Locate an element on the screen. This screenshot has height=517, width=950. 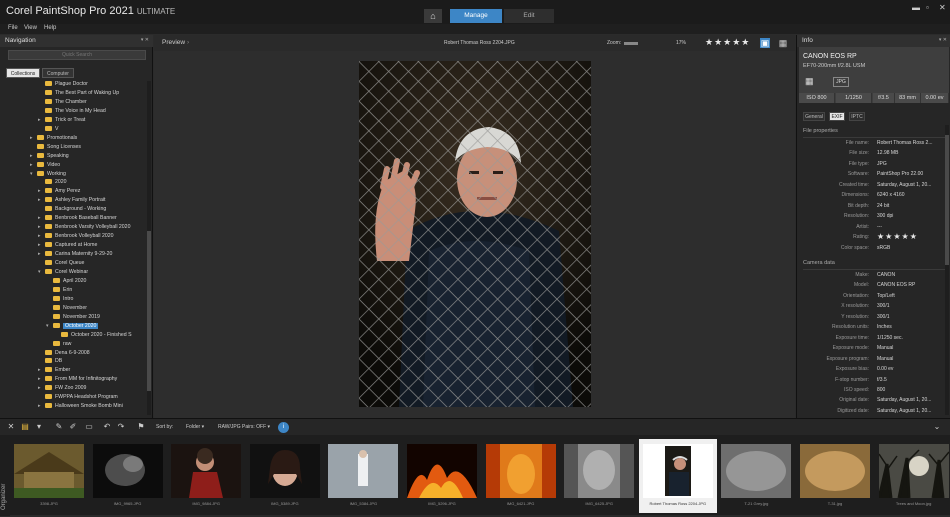
tree-item: ▾ Working is located at coordinates (48, 174).